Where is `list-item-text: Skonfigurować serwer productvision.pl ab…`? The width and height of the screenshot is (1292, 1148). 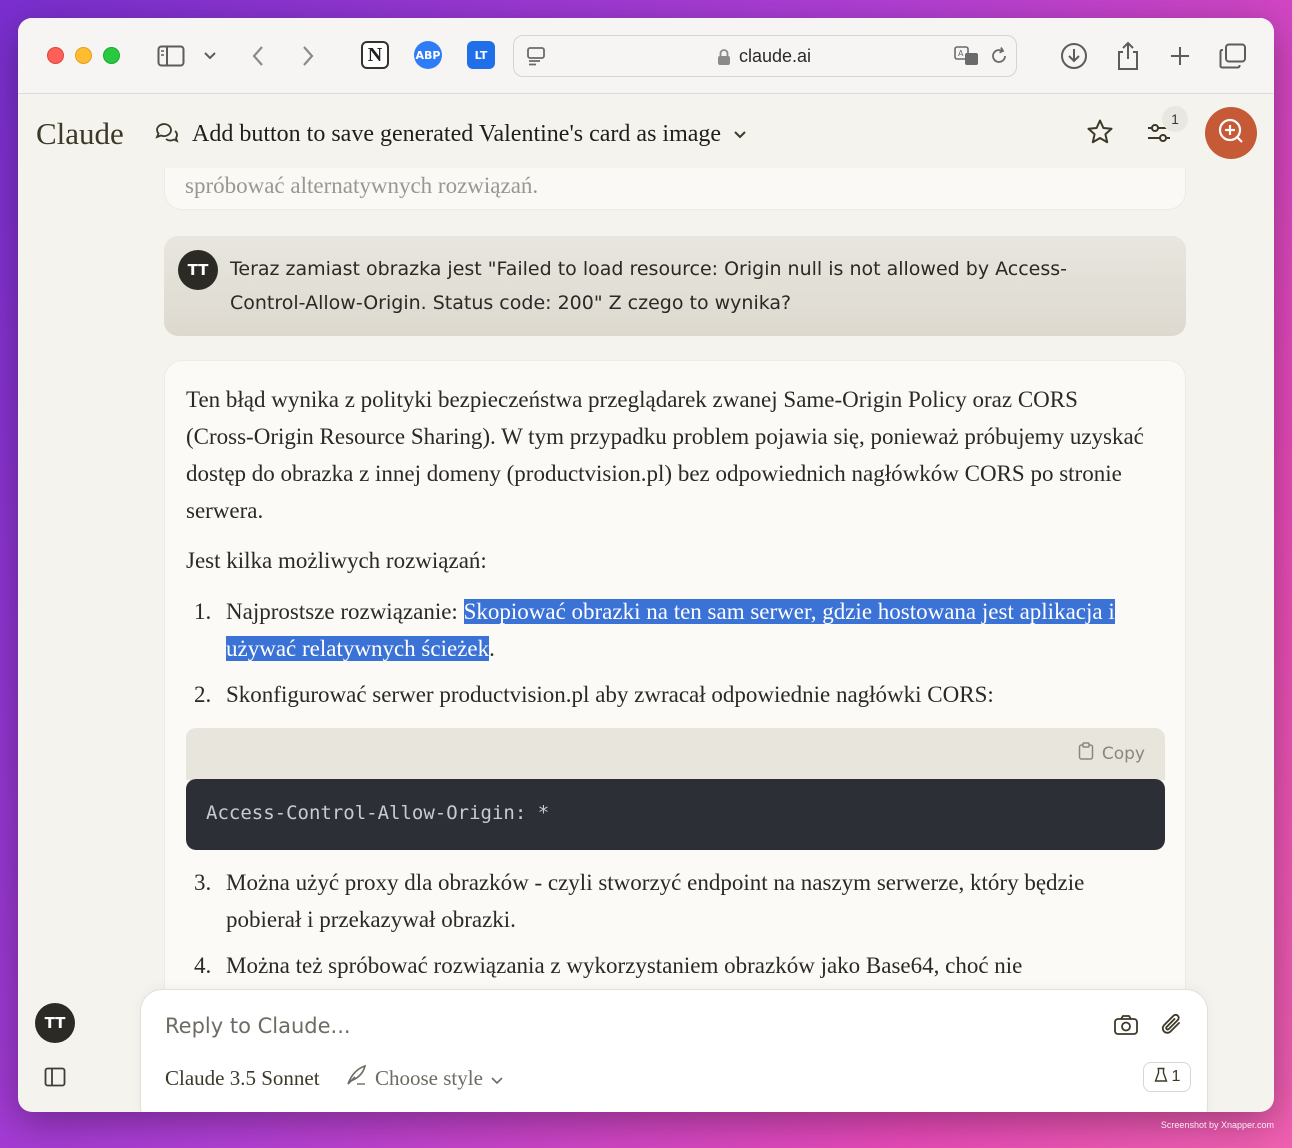
list-item-text: Skonfigurować serwer productvision.pl ab… is located at coordinates (610, 694).